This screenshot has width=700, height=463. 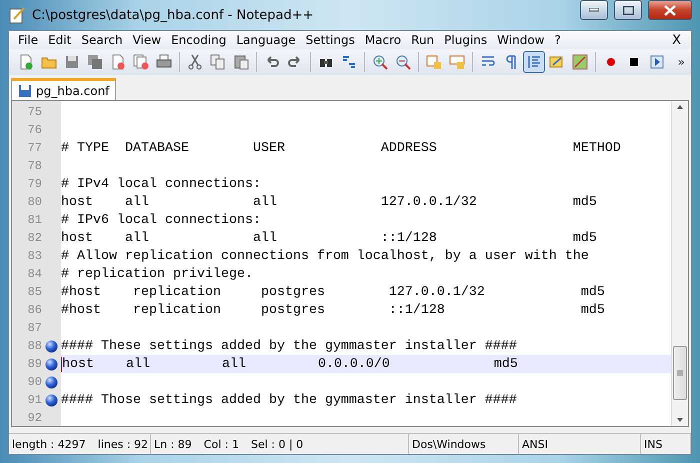 I want to click on zoom-in-icon, so click(x=380, y=62).